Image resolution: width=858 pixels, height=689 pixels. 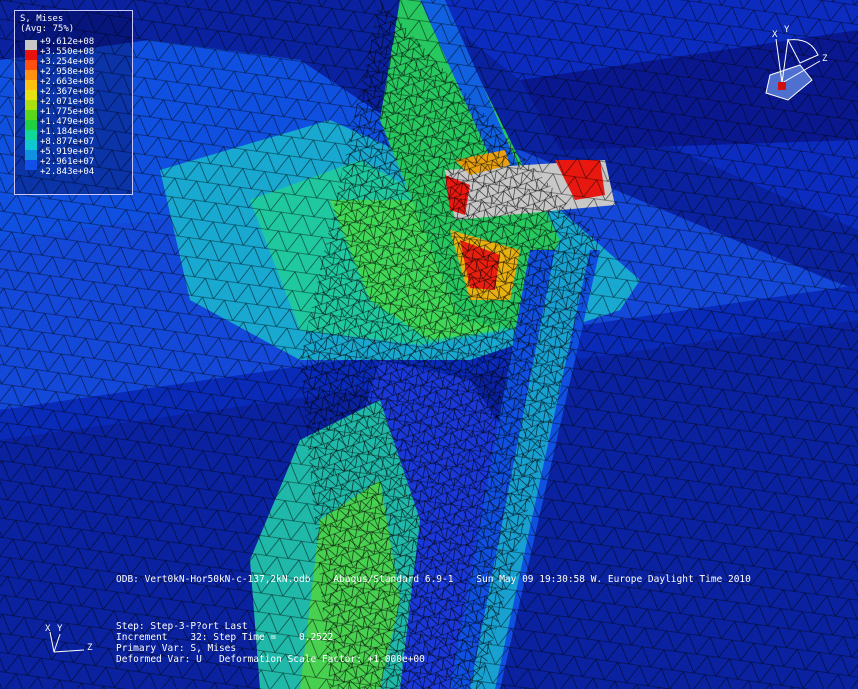 I want to click on legend-value: +1.775e+08, so click(x=67, y=112).